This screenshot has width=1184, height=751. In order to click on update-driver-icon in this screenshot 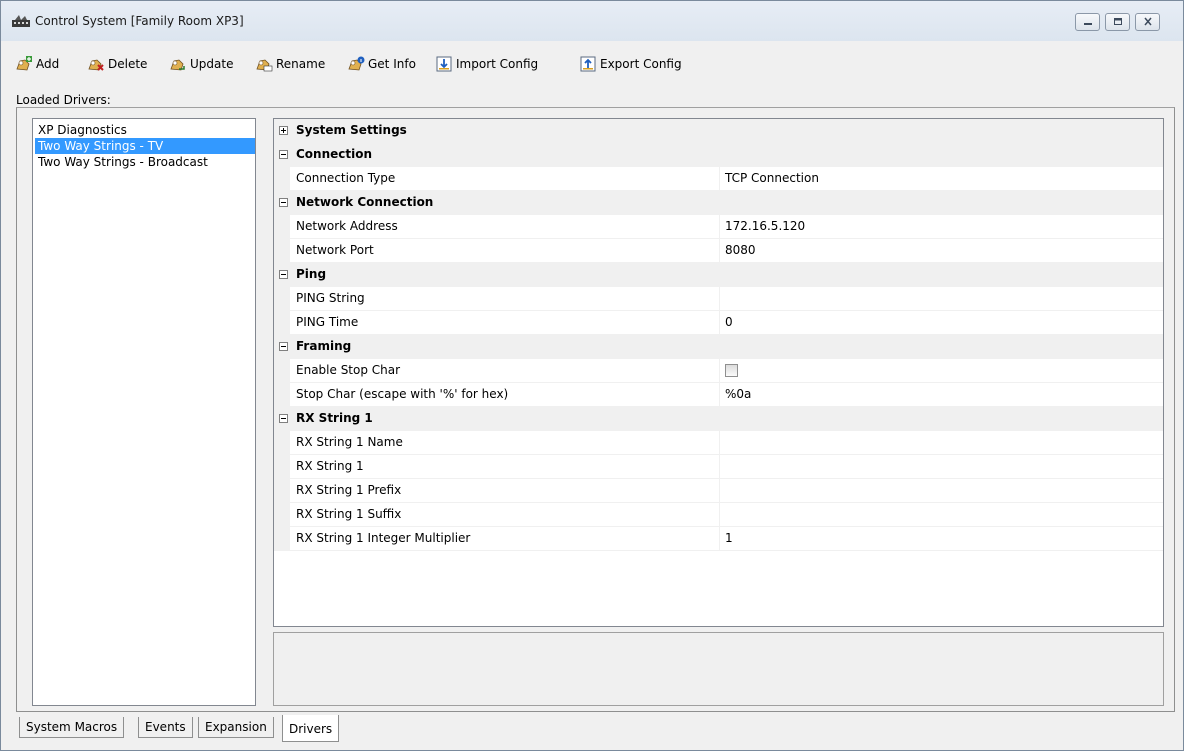, I will do `click(177, 65)`.